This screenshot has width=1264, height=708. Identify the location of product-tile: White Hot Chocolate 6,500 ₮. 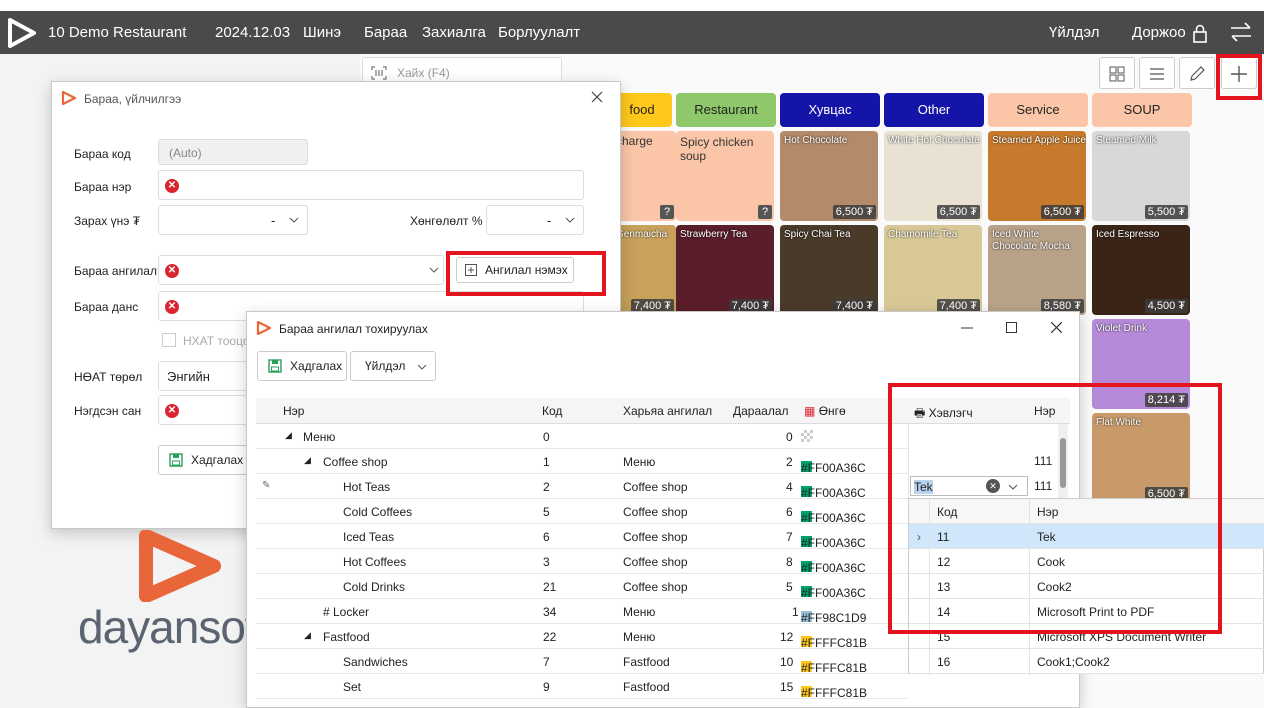
(933, 176).